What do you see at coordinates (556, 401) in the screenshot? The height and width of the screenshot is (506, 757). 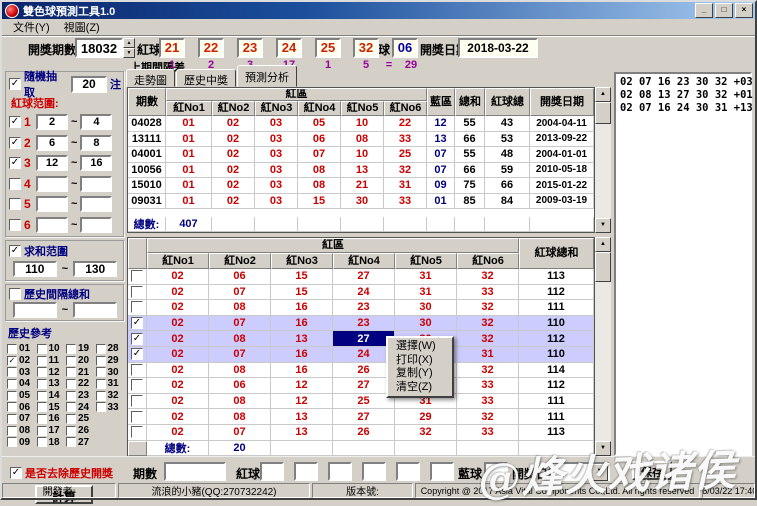 I see `cell-red-sum: 111` at bounding box center [556, 401].